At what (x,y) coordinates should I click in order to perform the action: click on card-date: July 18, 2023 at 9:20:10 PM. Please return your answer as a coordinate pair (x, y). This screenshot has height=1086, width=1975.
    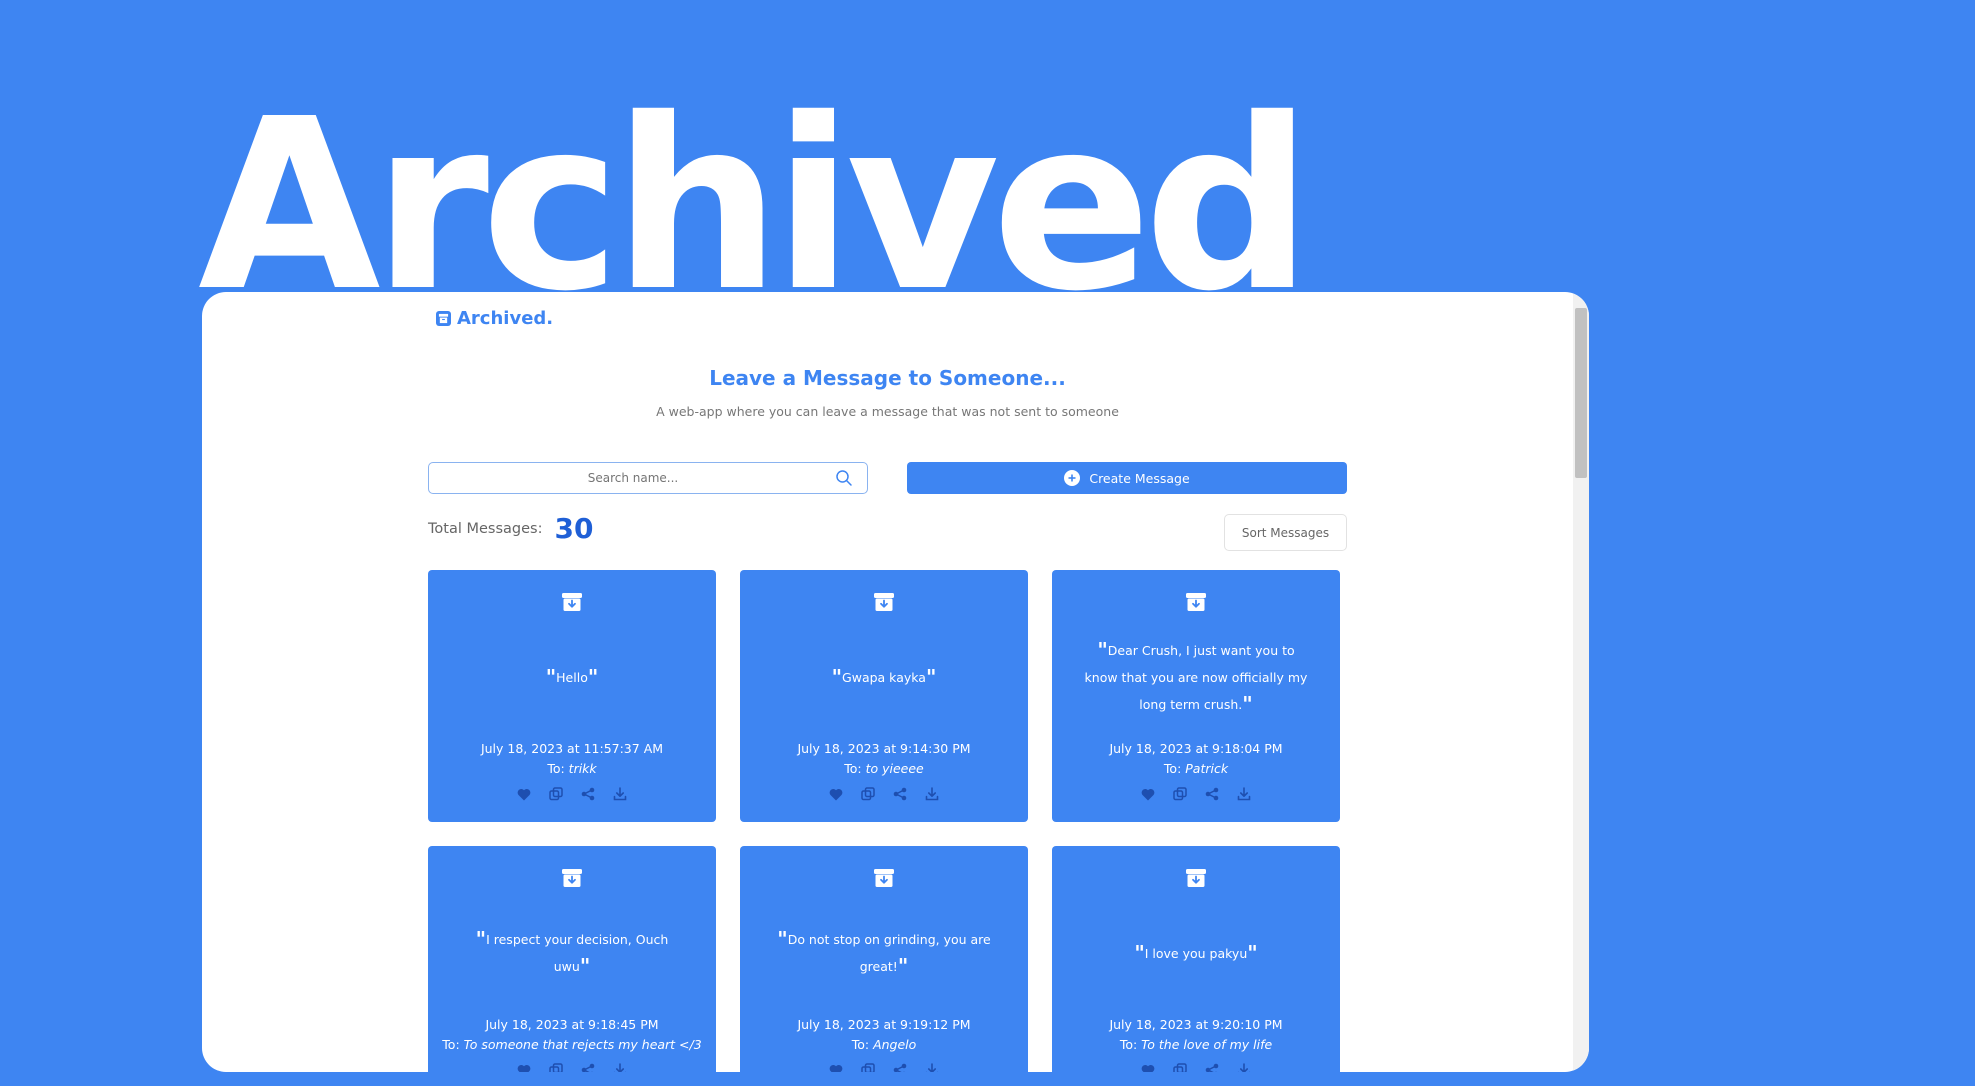
    Looking at the image, I should click on (1196, 1024).